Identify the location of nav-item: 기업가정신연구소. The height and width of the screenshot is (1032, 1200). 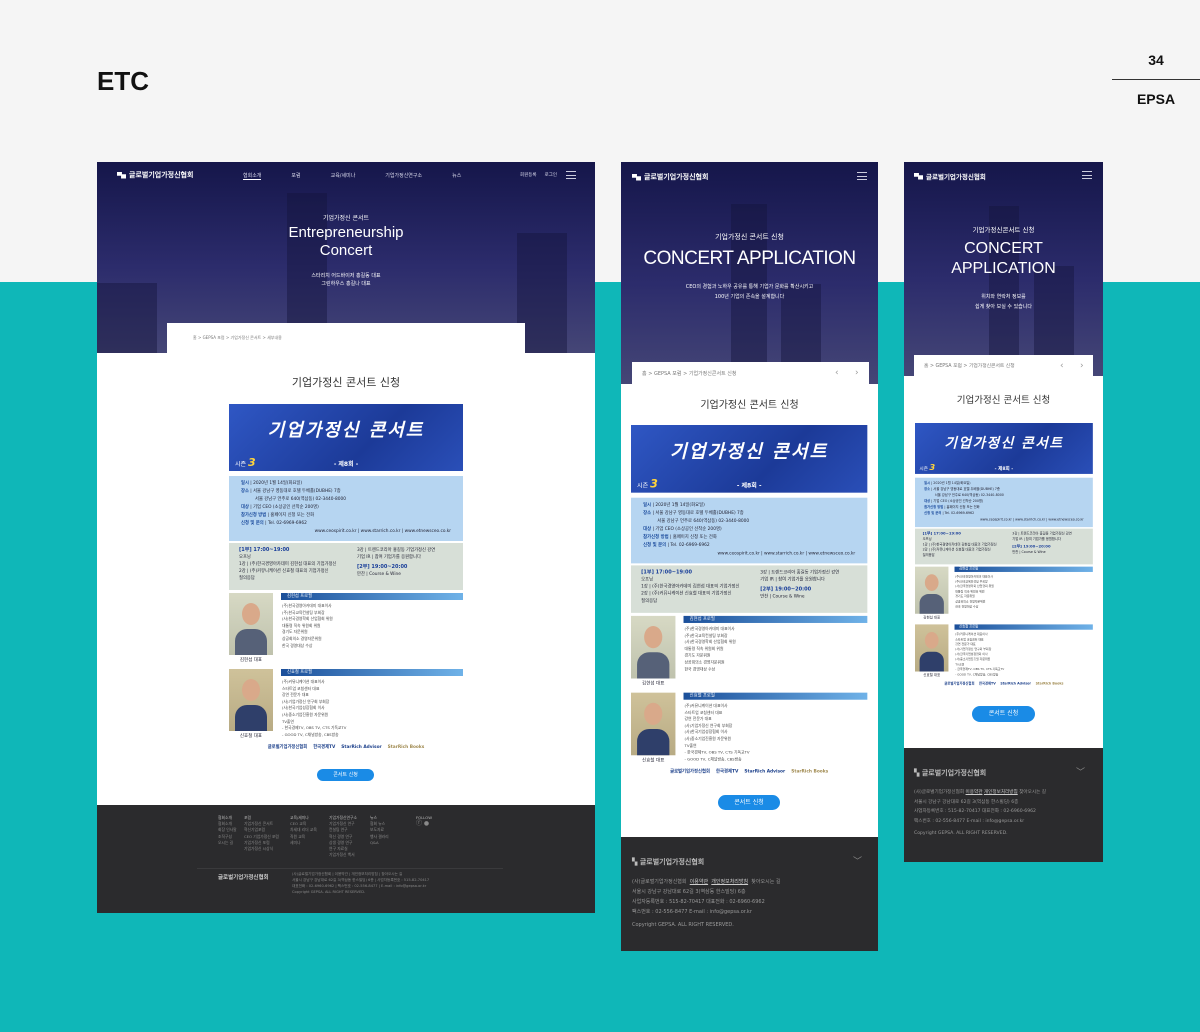
(403, 176).